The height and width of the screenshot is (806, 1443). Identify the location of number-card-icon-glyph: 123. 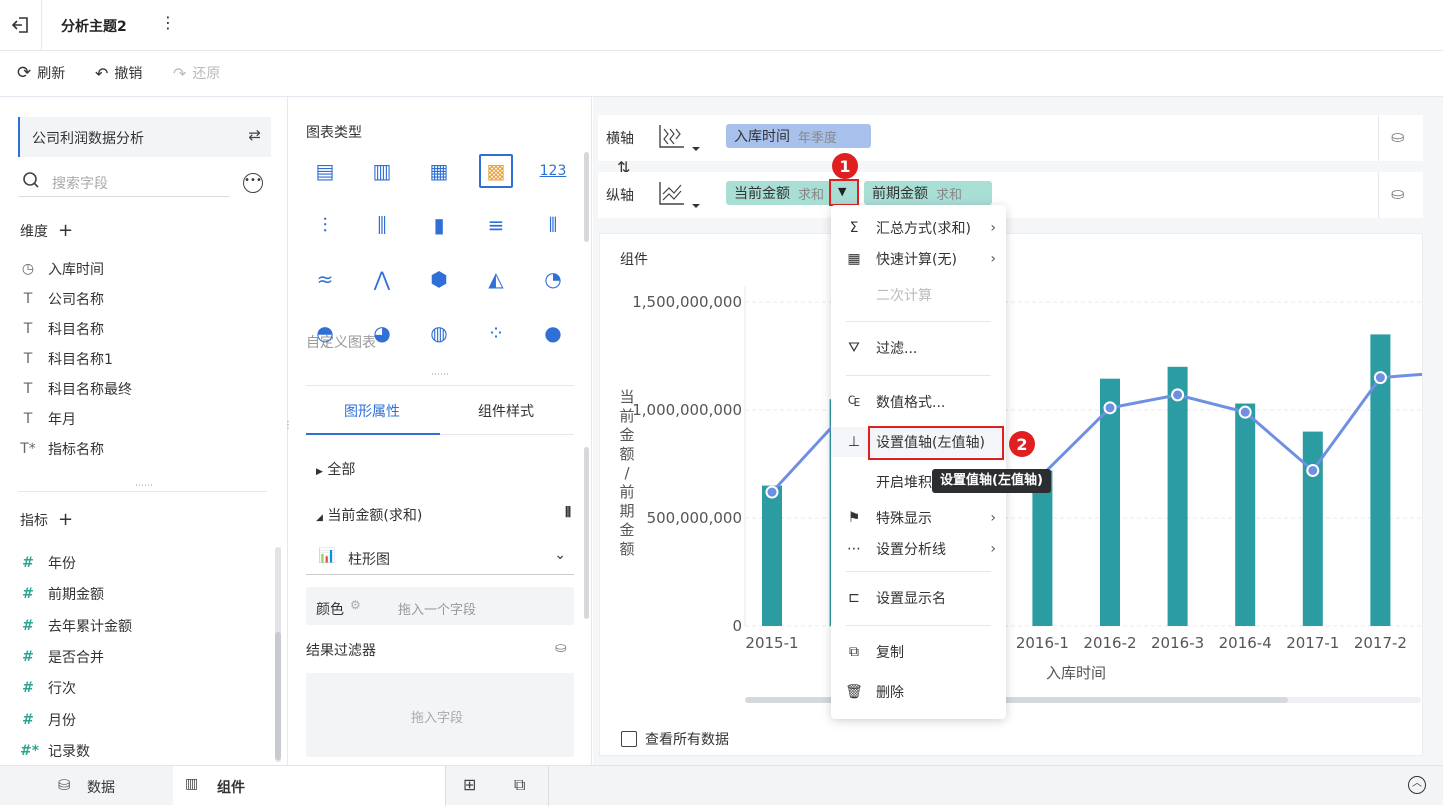
(553, 171).